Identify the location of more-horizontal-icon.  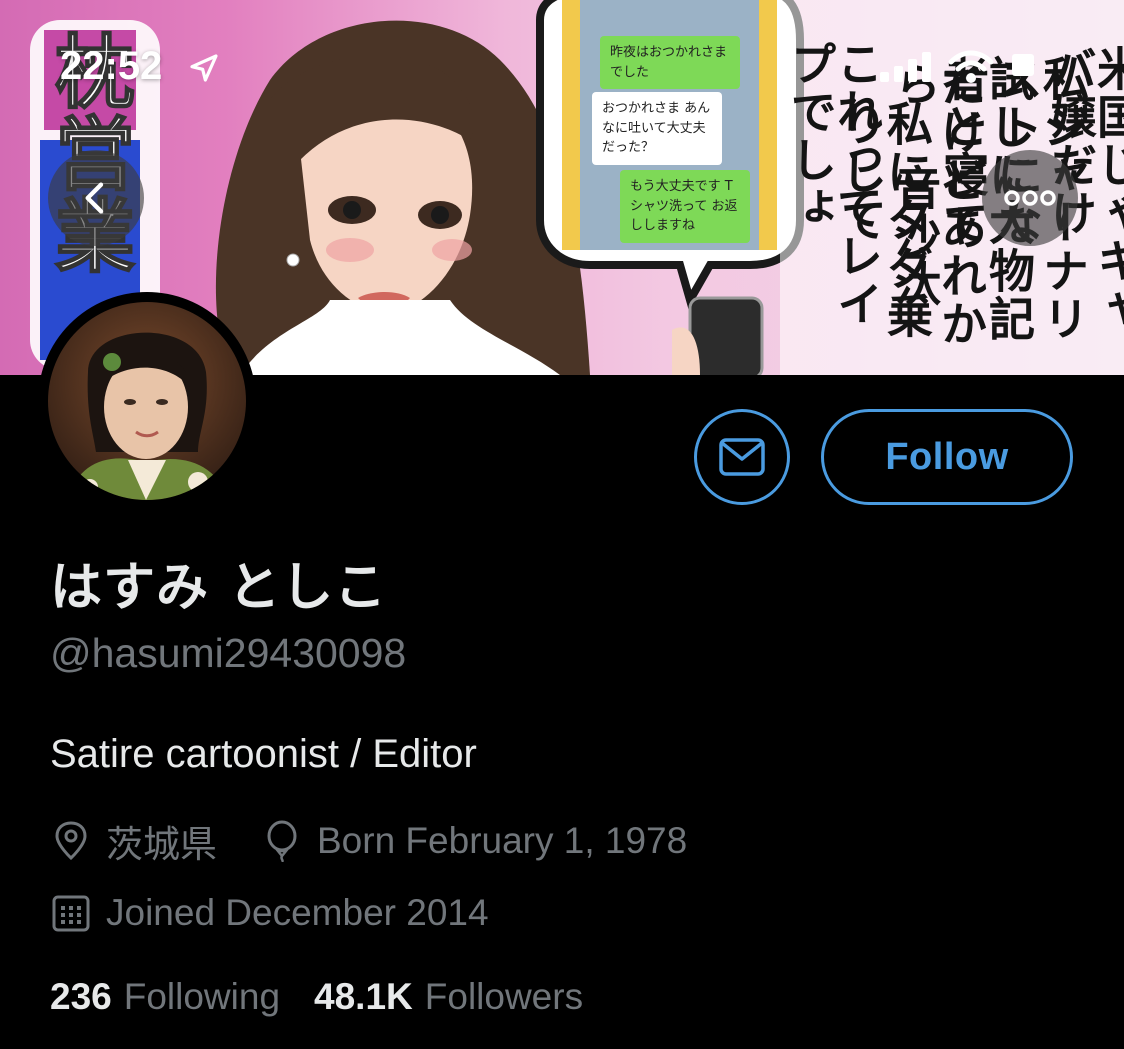
(1030, 198).